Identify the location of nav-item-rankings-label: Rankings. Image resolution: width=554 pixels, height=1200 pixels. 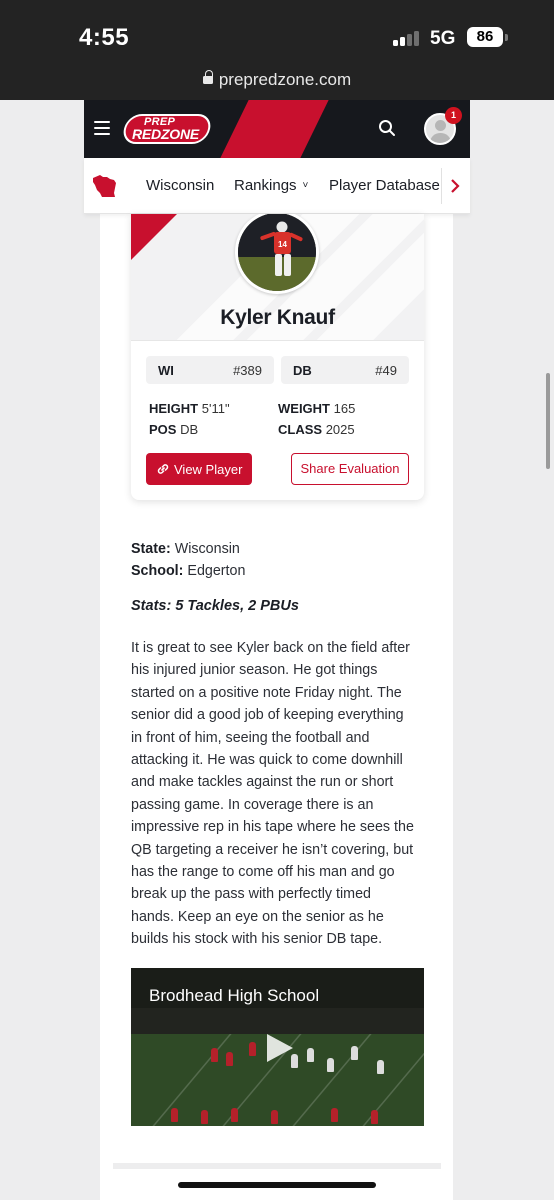
(265, 185).